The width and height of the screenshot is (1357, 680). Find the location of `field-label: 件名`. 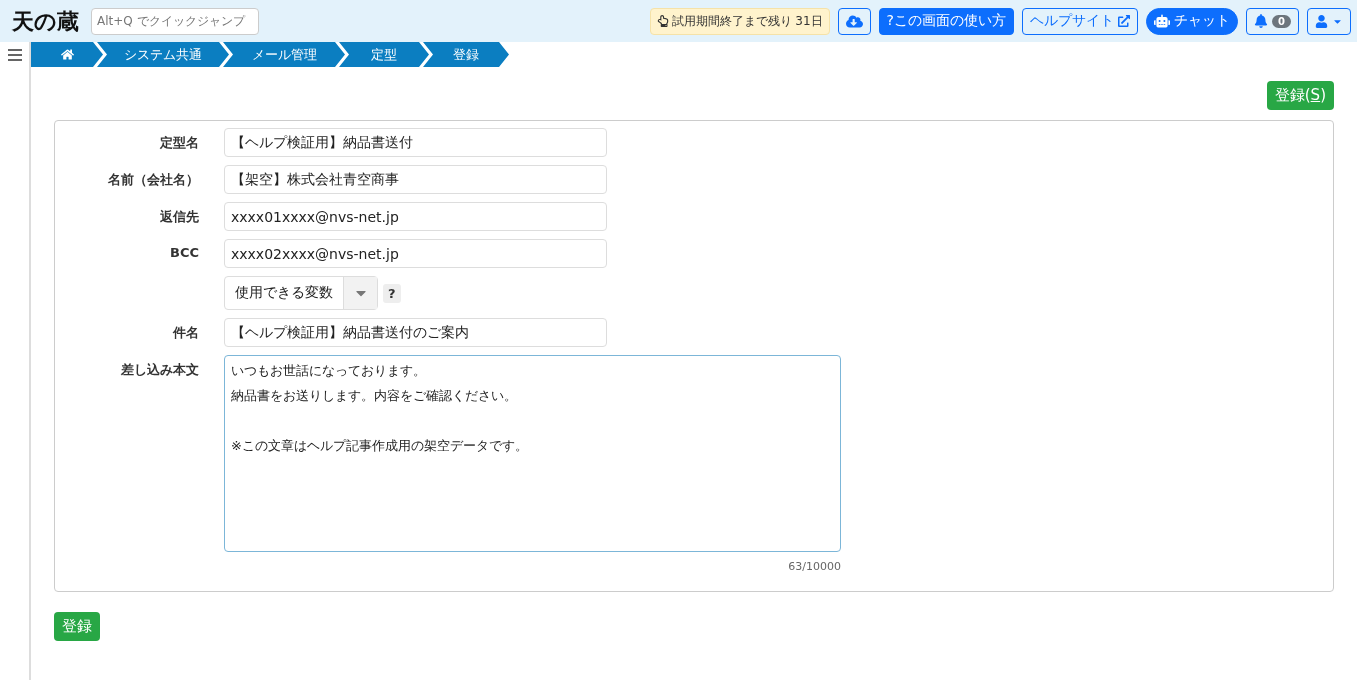

field-label: 件名 is located at coordinates (185, 333).